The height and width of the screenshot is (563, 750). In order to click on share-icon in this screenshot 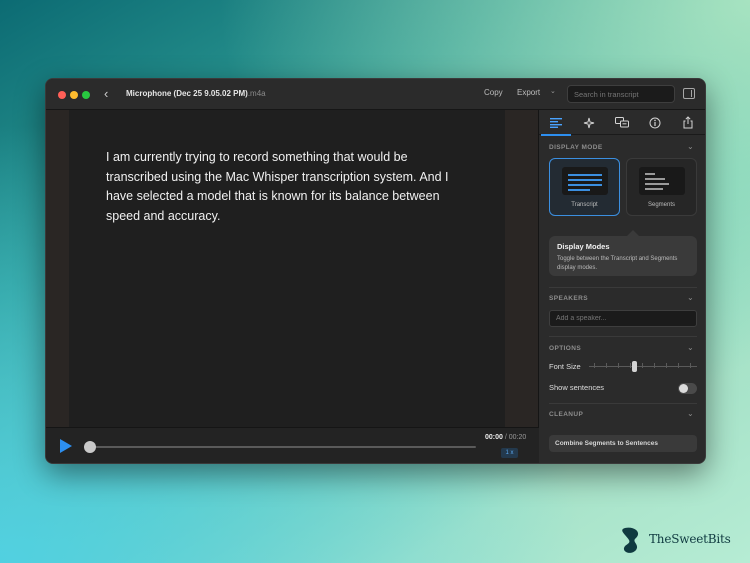, I will do `click(688, 122)`.